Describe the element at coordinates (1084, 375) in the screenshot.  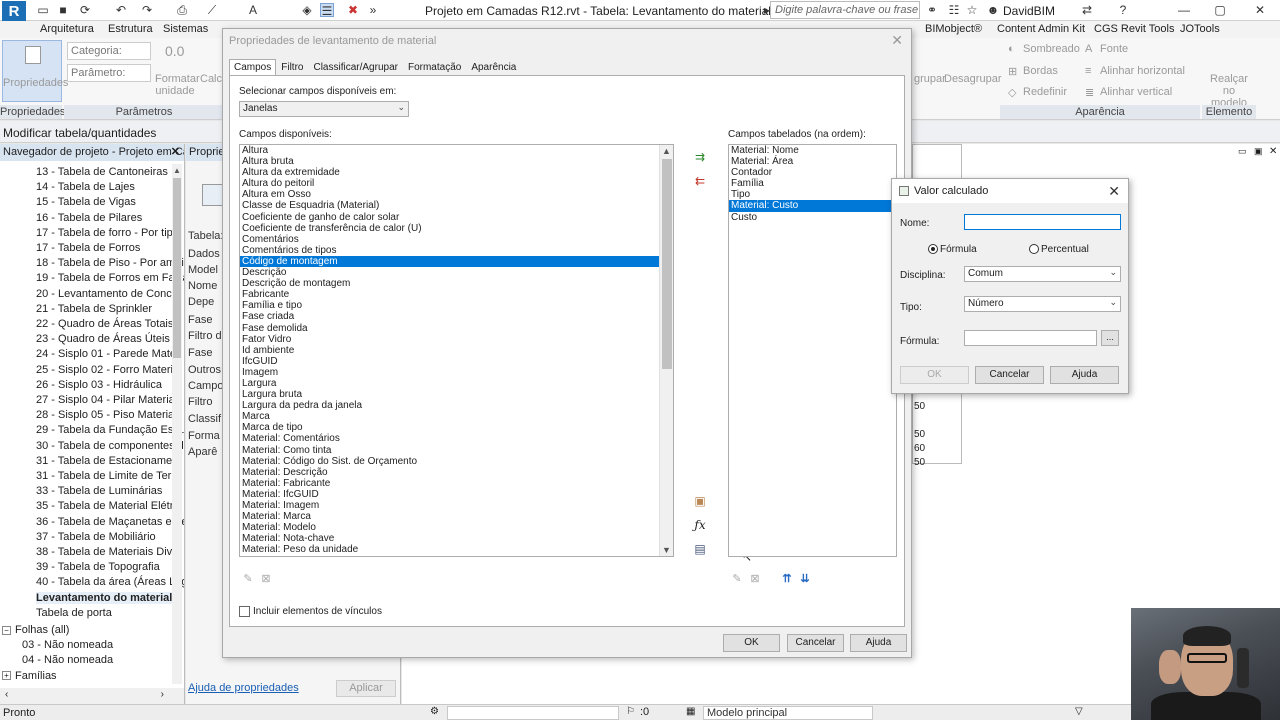
I see `calc-help-button: Ajuda` at that location.